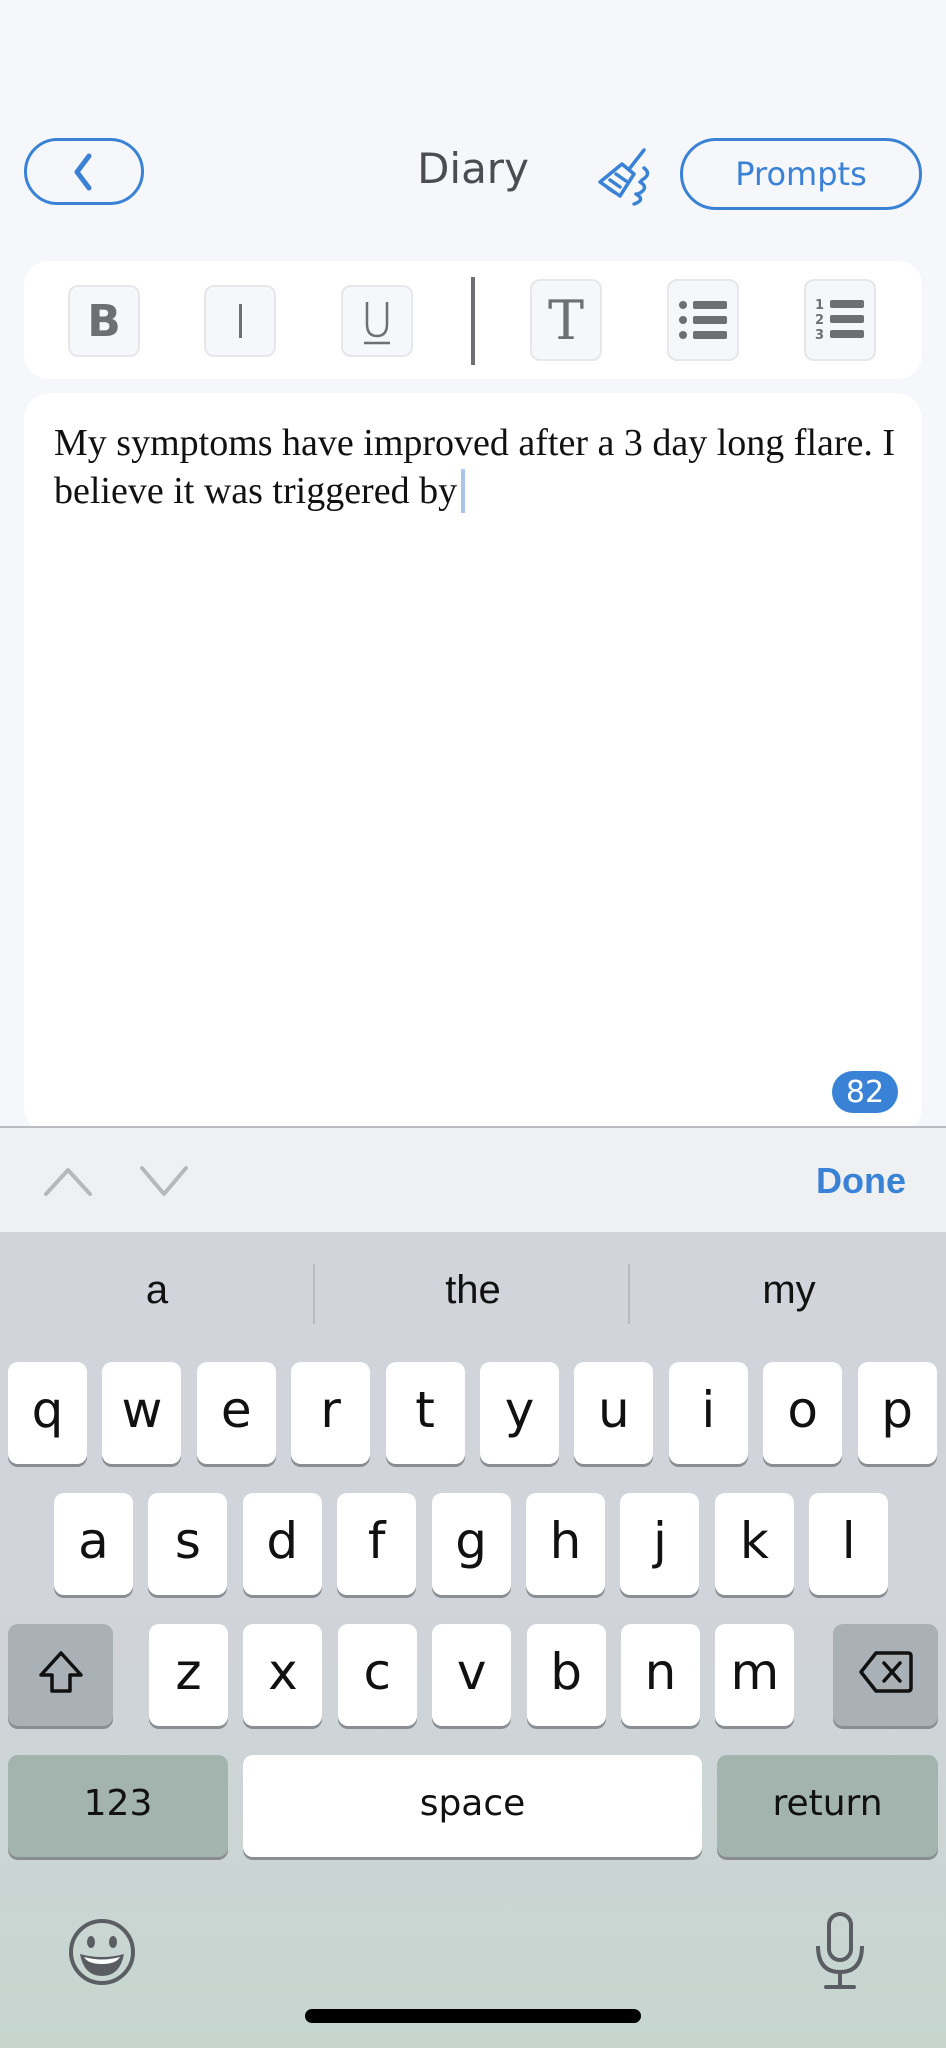 The height and width of the screenshot is (2048, 946). I want to click on numbered-list-button: 1 2 3, so click(840, 320).